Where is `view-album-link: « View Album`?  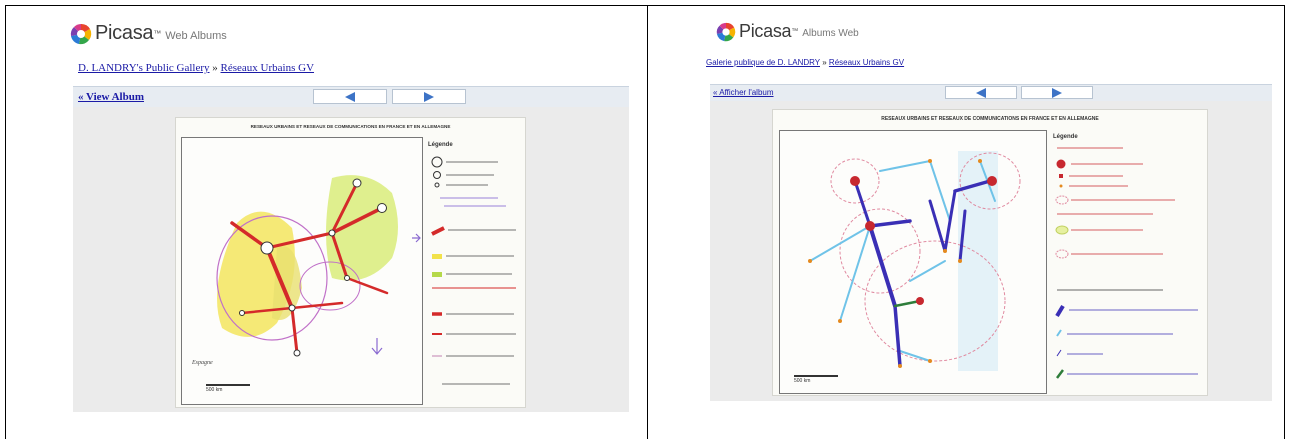 view-album-link: « View Album is located at coordinates (111, 97).